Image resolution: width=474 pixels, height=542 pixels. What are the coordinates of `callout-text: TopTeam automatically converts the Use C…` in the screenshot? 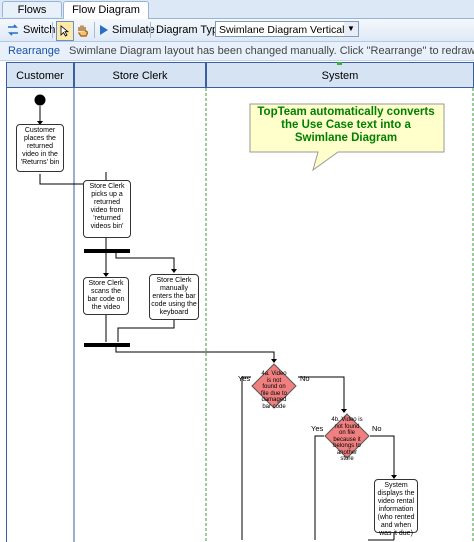 It's located at (346, 125).